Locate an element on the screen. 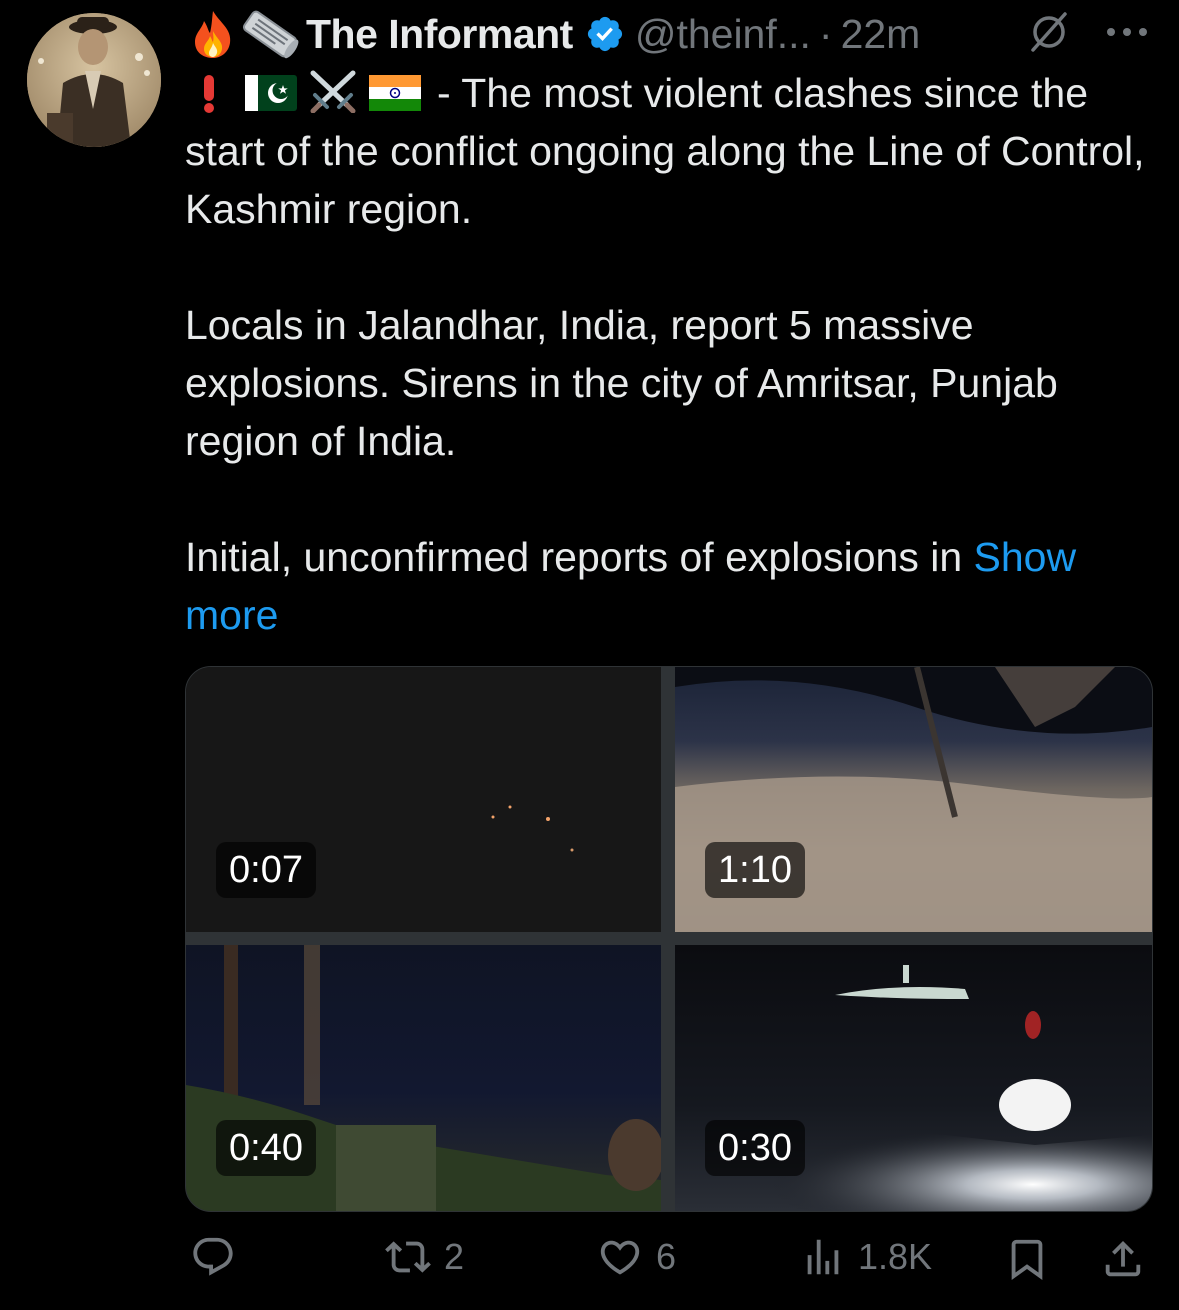 The image size is (1179, 1310). pakistan-flag-icon is located at coordinates (271, 93).